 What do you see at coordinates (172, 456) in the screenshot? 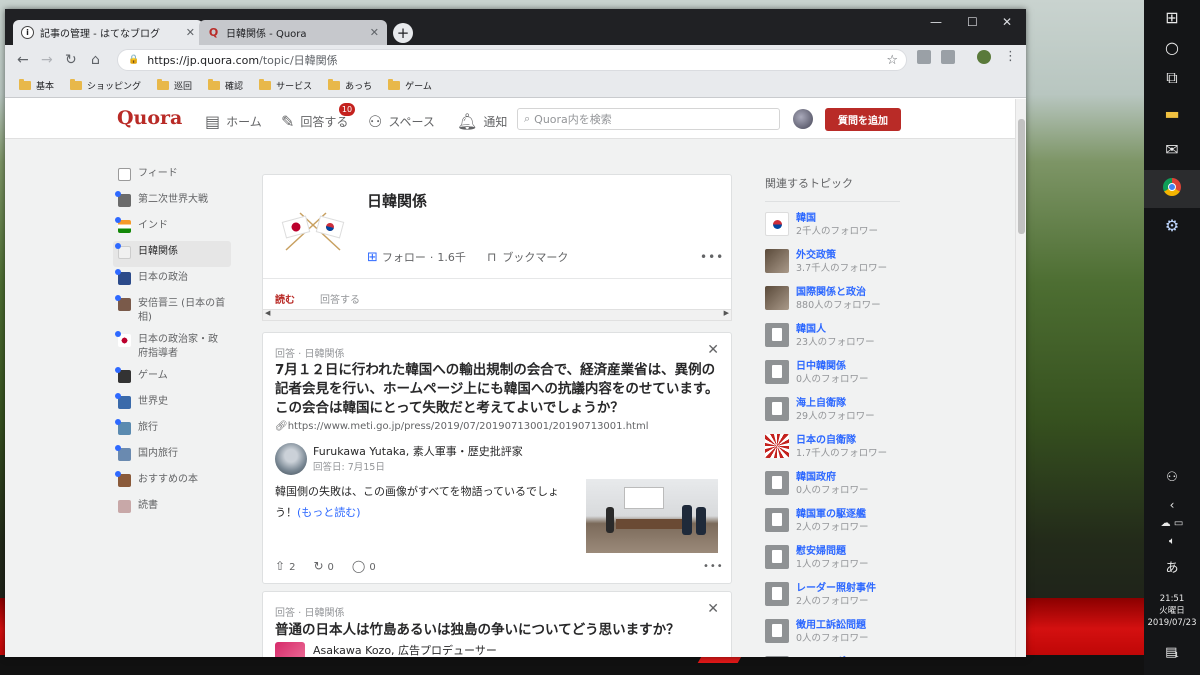
I see `sidebar-item: 国内旅行` at bounding box center [172, 456].